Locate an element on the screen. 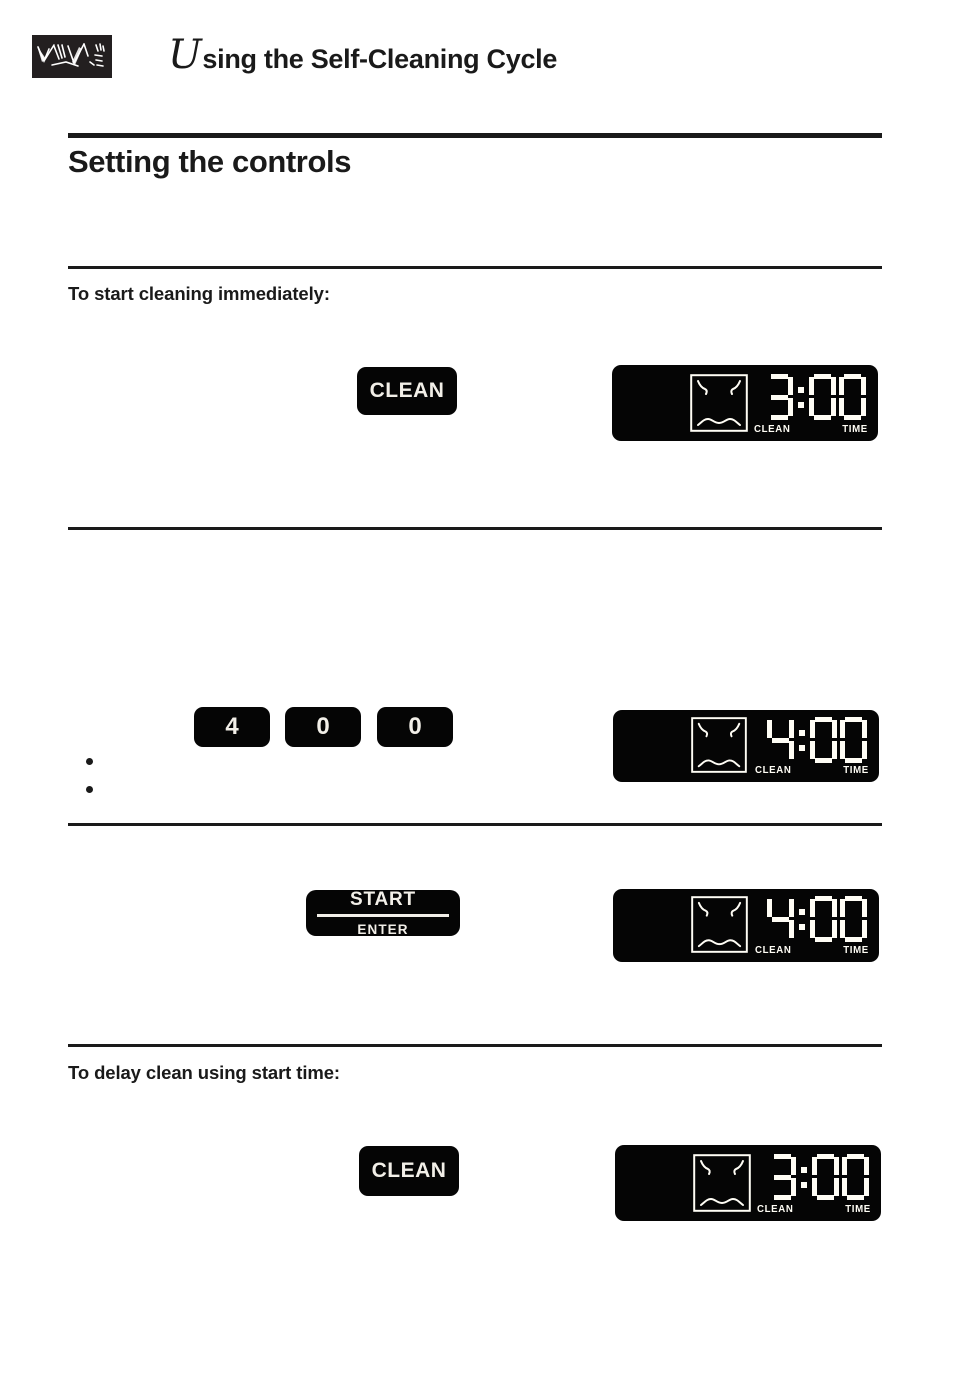 This screenshot has width=954, height=1378. section-top-rule is located at coordinates (475, 135).